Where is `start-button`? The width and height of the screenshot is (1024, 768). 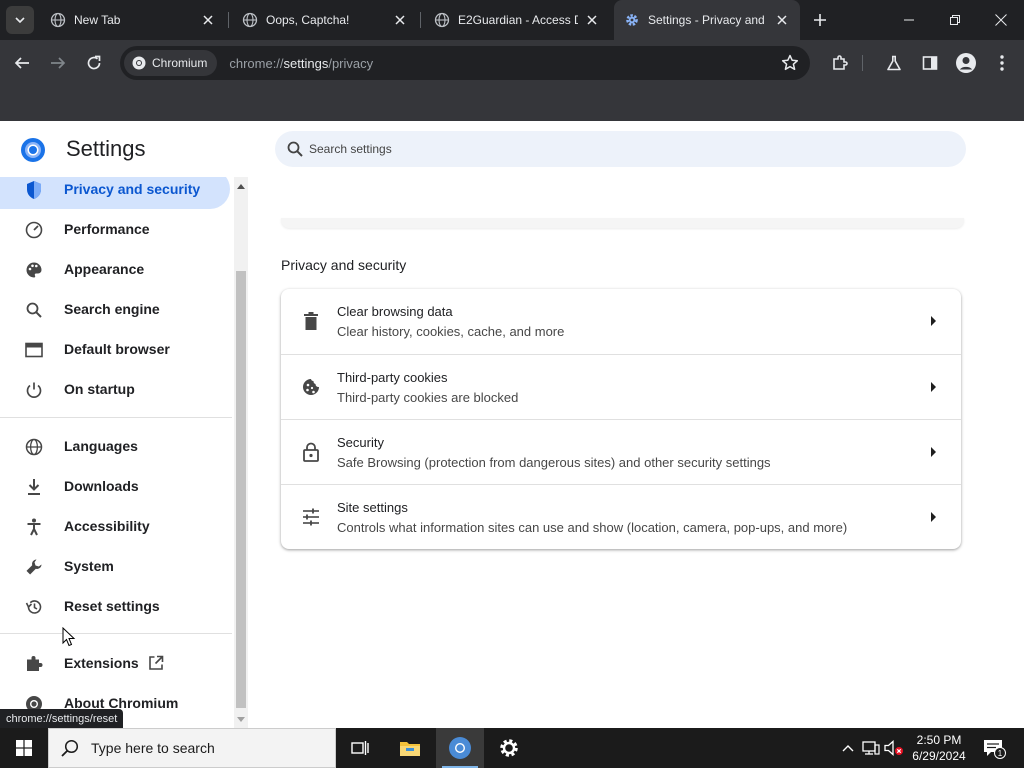
start-button is located at coordinates (24, 748).